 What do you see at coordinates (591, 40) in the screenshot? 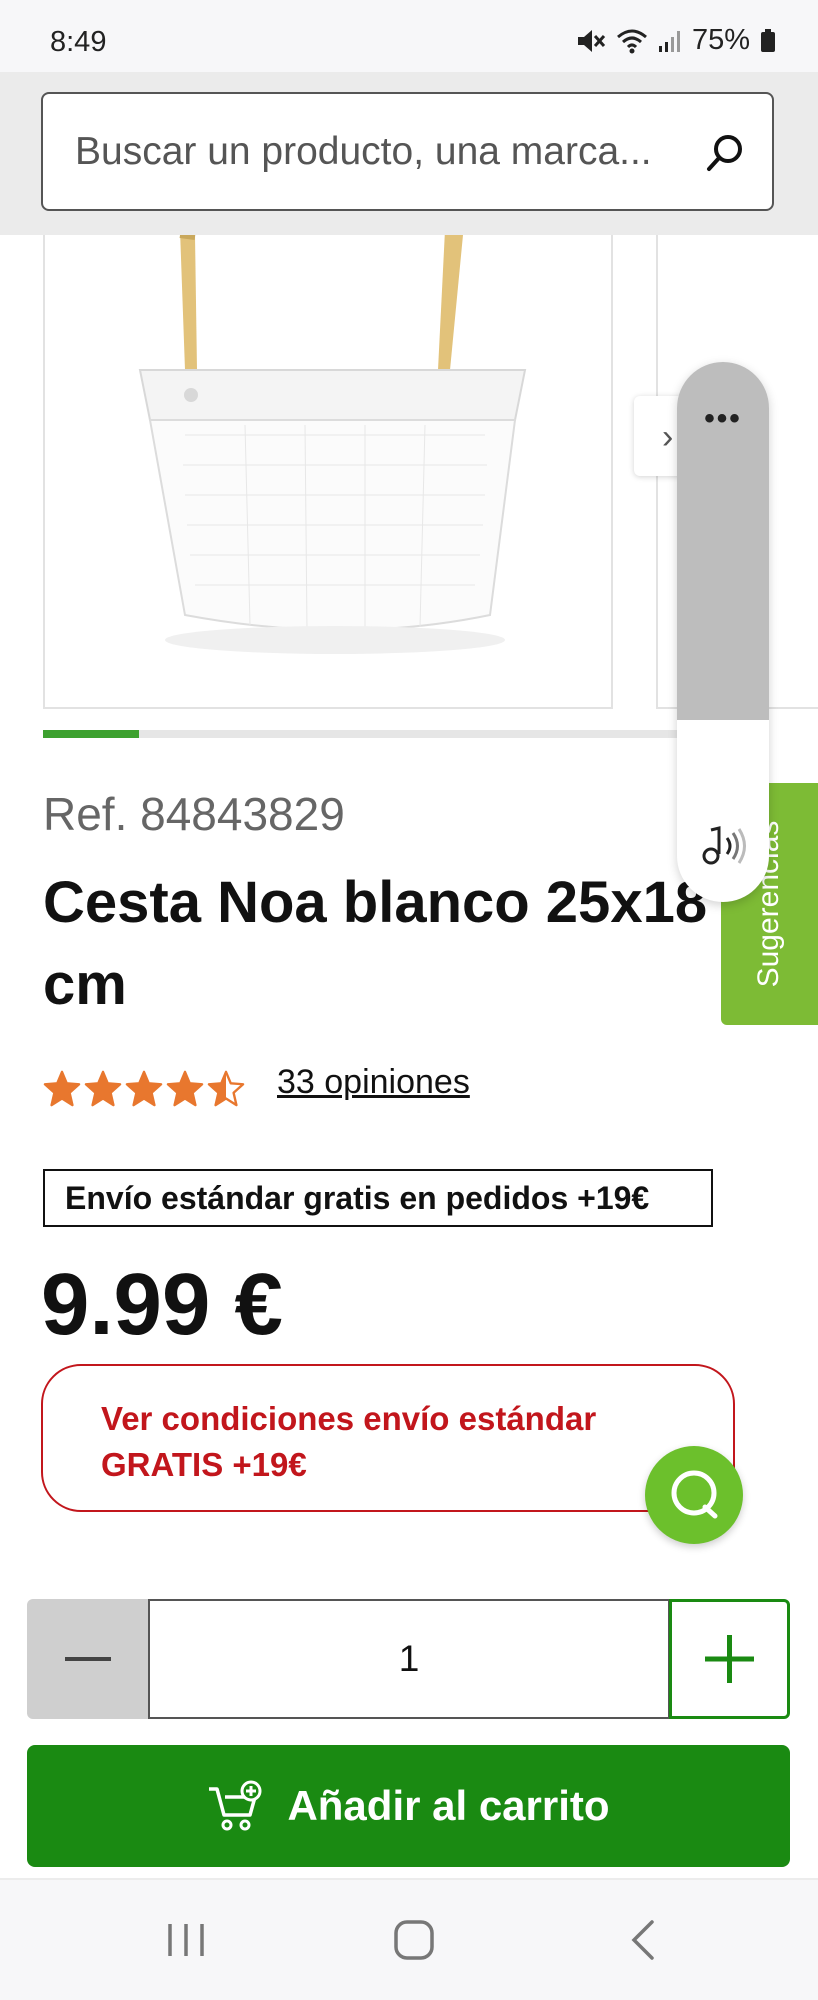
I see `mute-icon` at bounding box center [591, 40].